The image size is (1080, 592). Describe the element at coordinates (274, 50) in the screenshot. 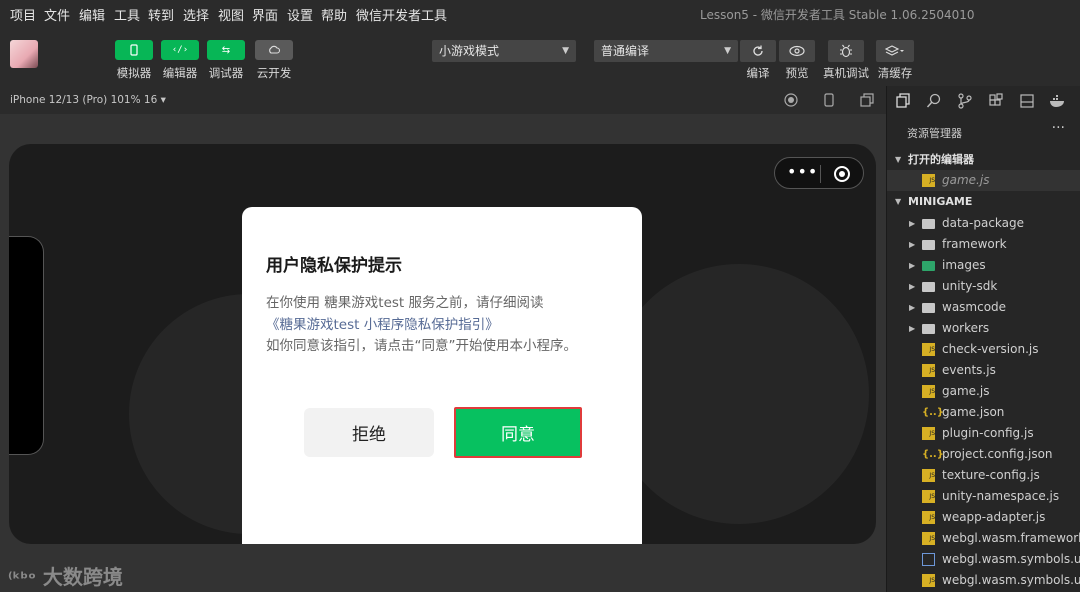

I see `cloud-dev-button` at that location.